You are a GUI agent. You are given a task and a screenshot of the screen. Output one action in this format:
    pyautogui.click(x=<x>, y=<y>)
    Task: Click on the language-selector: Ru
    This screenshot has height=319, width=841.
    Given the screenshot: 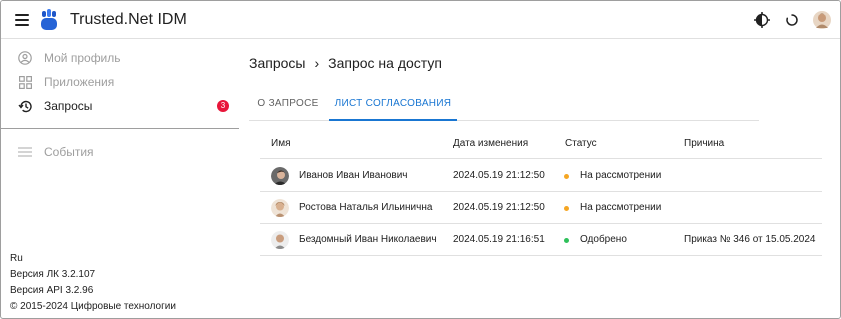 What is the action you would take?
    pyautogui.click(x=93, y=259)
    